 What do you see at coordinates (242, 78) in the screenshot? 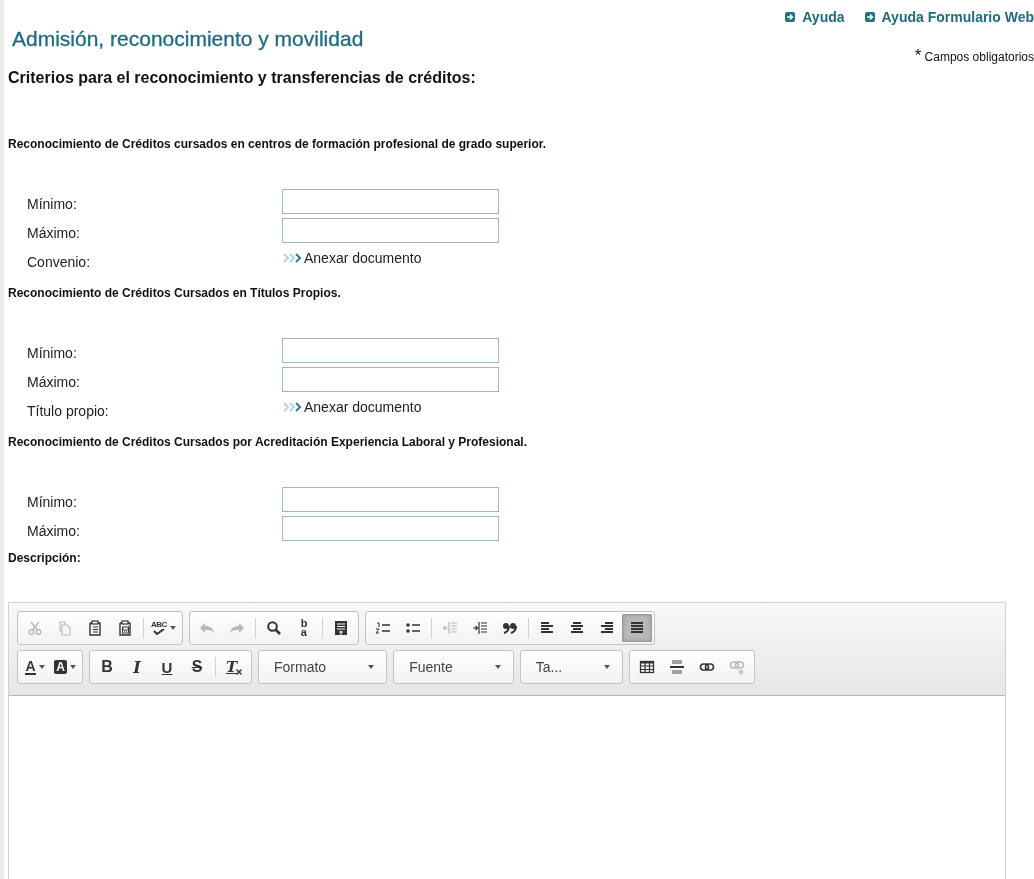
I see `section-title: Criterios para el reconocimiento y transferencias de créditos:` at bounding box center [242, 78].